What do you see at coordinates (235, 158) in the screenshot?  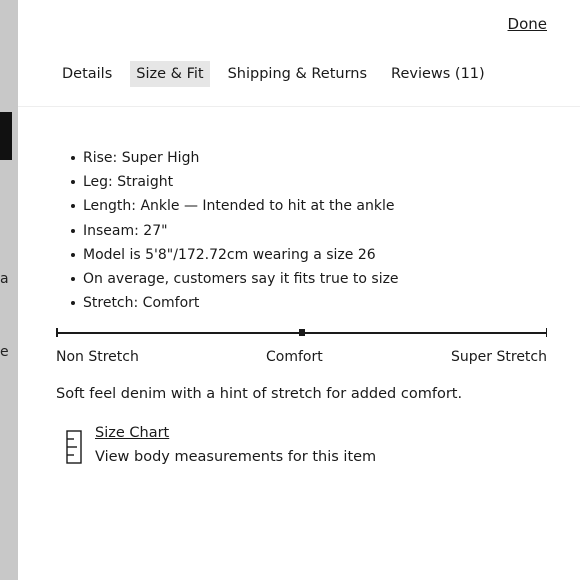 I see `spec-rise: Rise: Super High` at bounding box center [235, 158].